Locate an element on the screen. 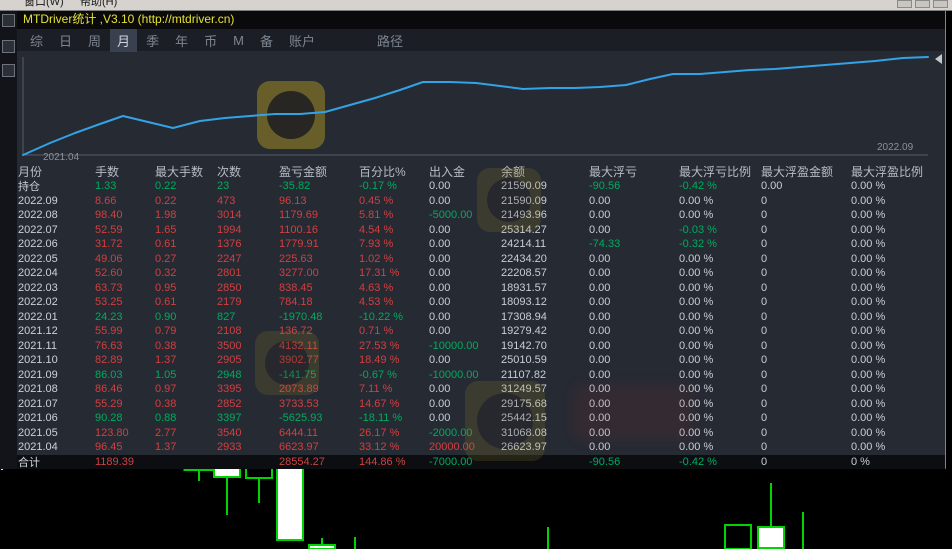 This screenshot has height=549, width=952. toolbar-tab-备: 备 is located at coordinates (266, 40).